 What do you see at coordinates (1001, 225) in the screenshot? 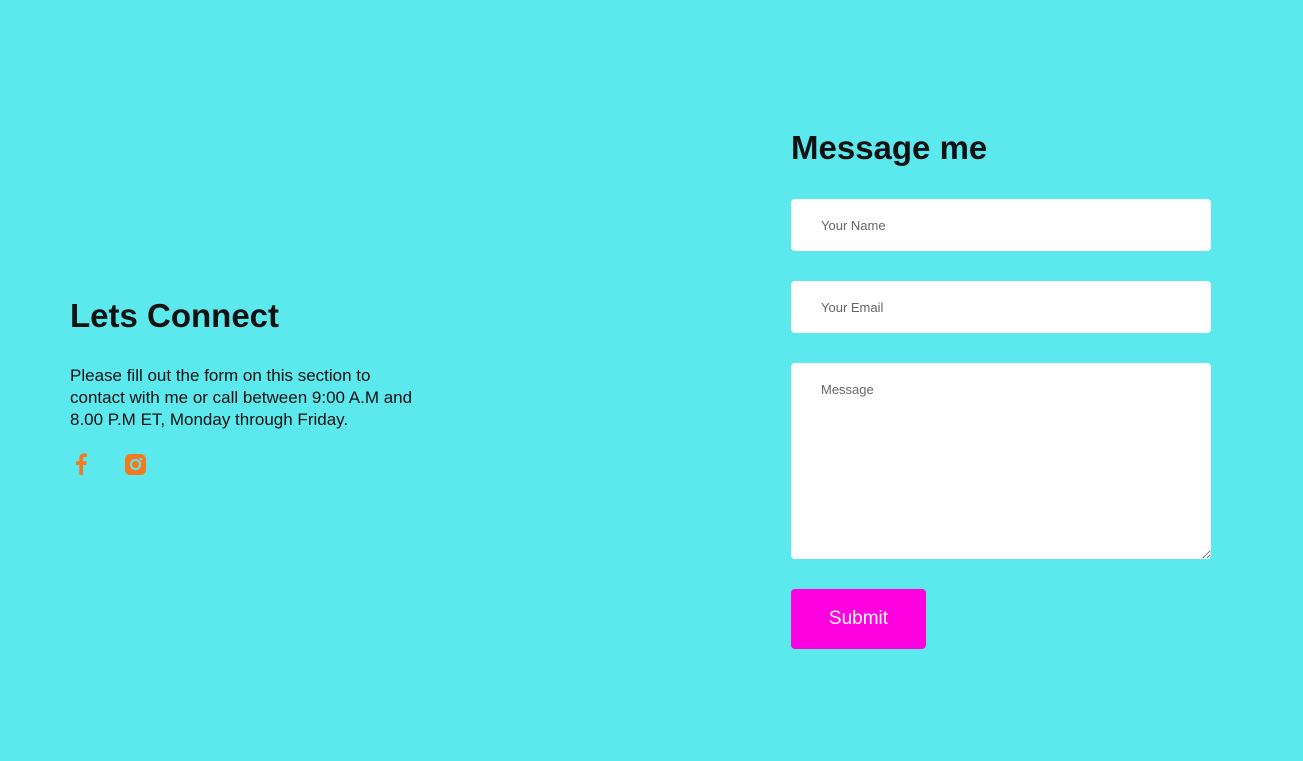
I see `name-field` at bounding box center [1001, 225].